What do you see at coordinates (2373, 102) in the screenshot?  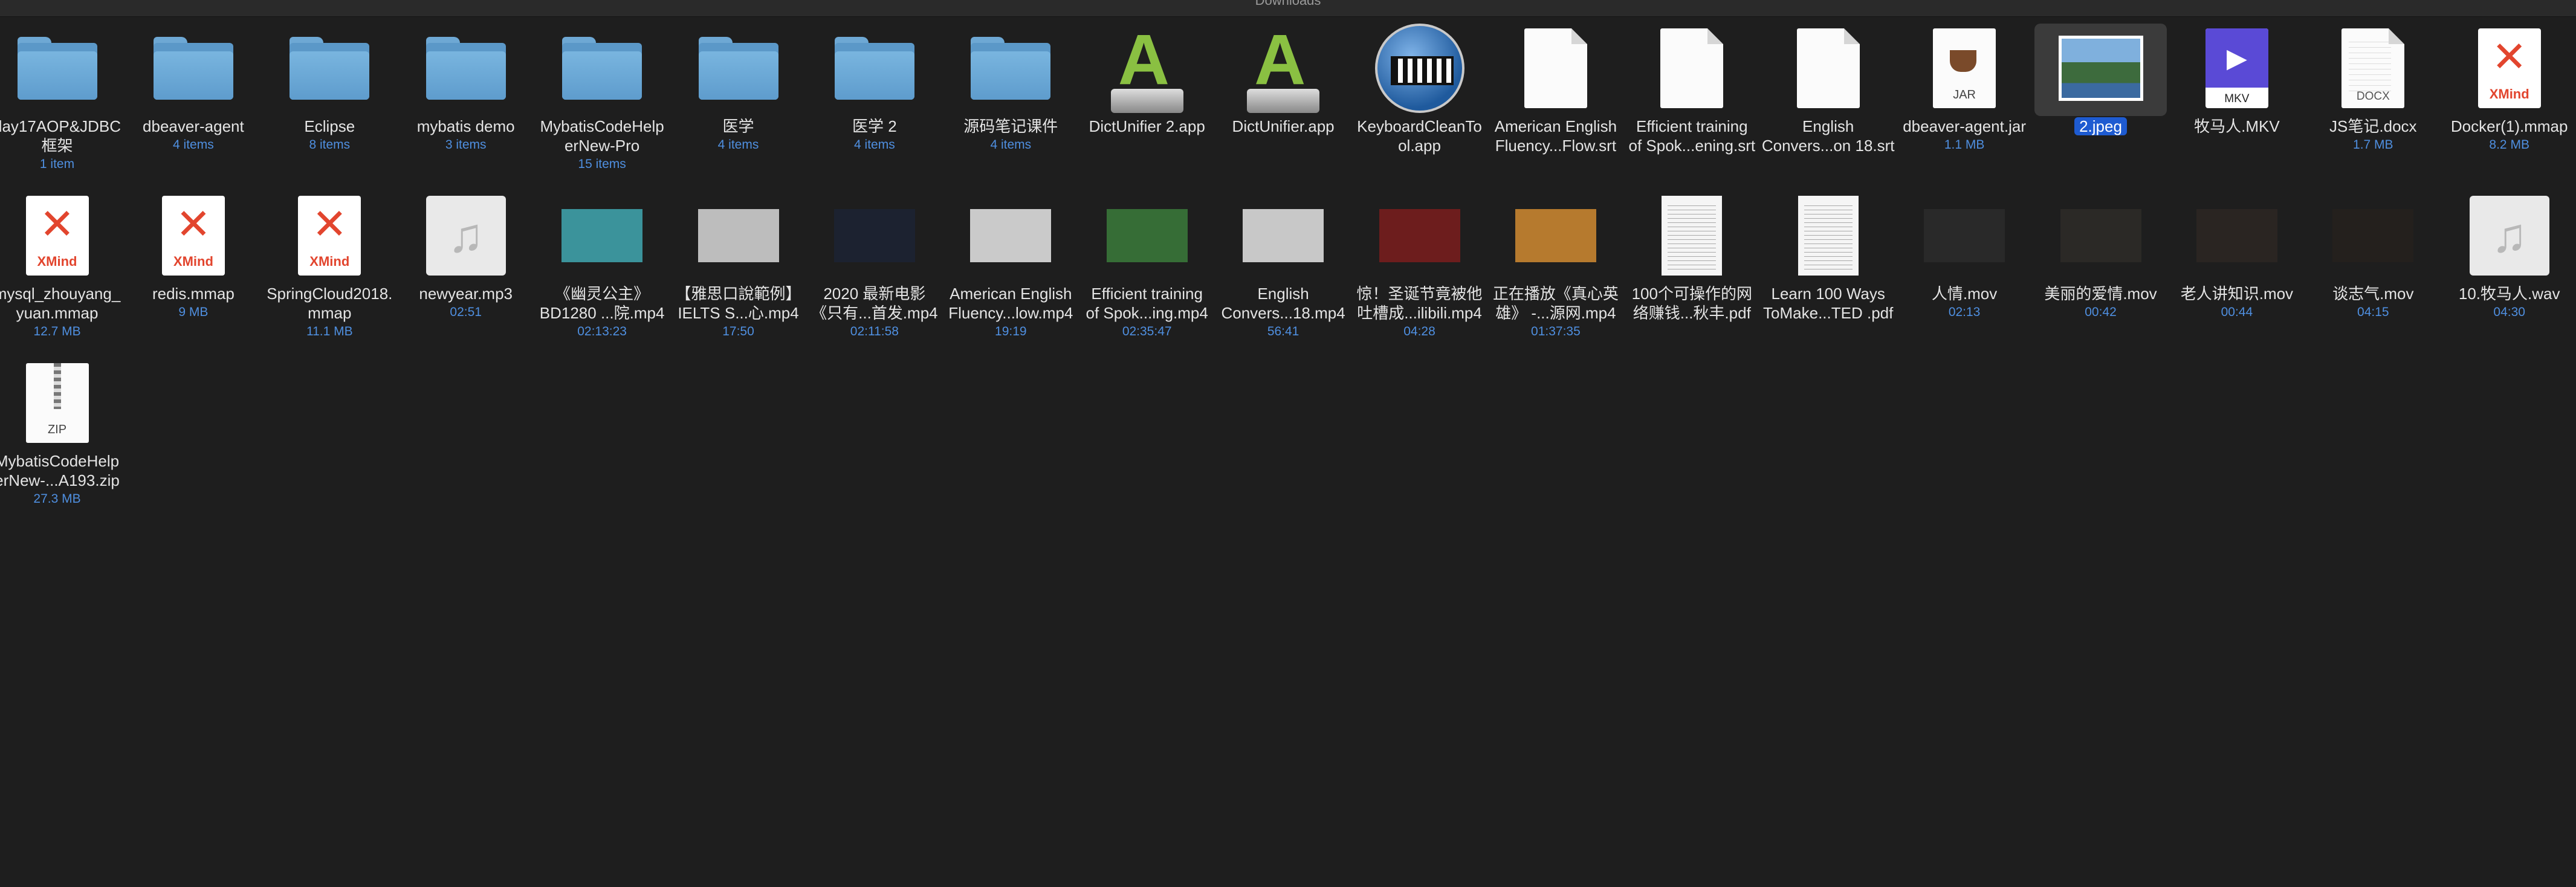 I see `file-item: DOCX JS笔记.docx 1.7 MB` at bounding box center [2373, 102].